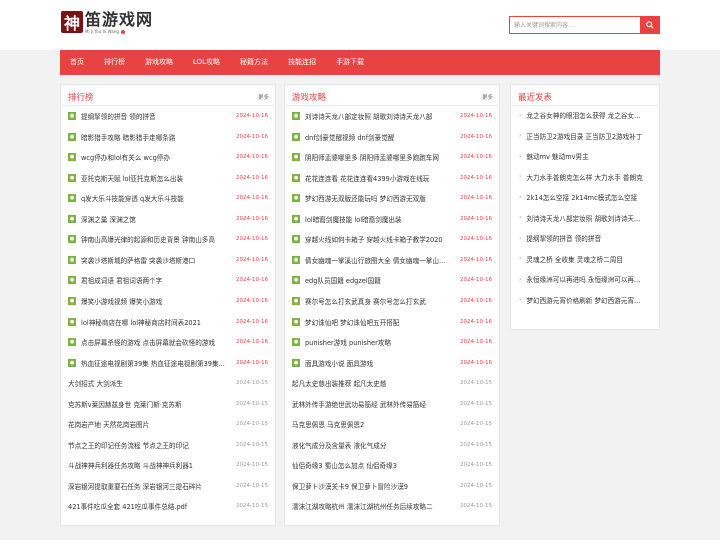  I want to click on latest-item: › 魅动mv 魅动mv男主, so click(587, 156).